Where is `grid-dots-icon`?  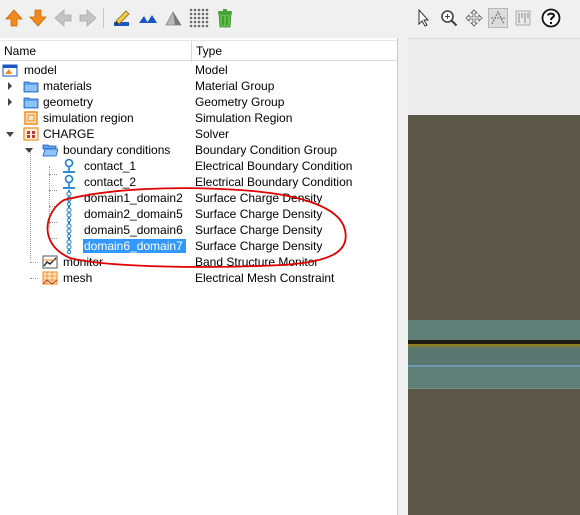 grid-dots-icon is located at coordinates (199, 18).